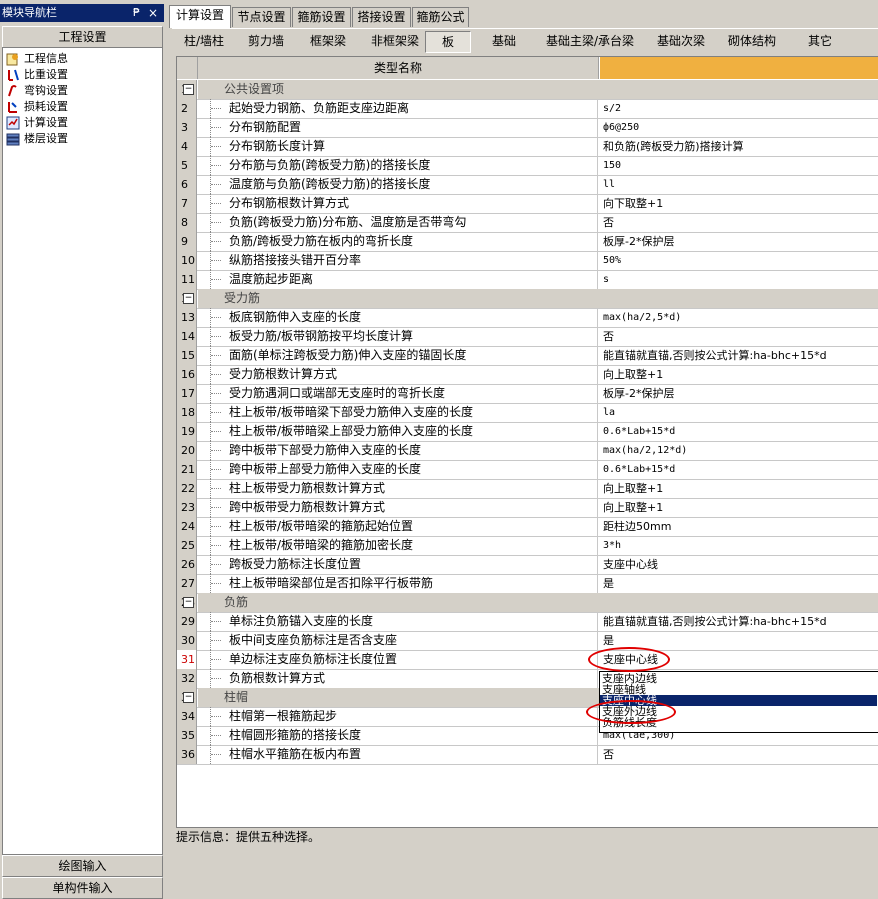 The height and width of the screenshot is (899, 878). Describe the element at coordinates (321, 17) in the screenshot. I see `tab-stirrup-settings: 箍筋设置` at that location.